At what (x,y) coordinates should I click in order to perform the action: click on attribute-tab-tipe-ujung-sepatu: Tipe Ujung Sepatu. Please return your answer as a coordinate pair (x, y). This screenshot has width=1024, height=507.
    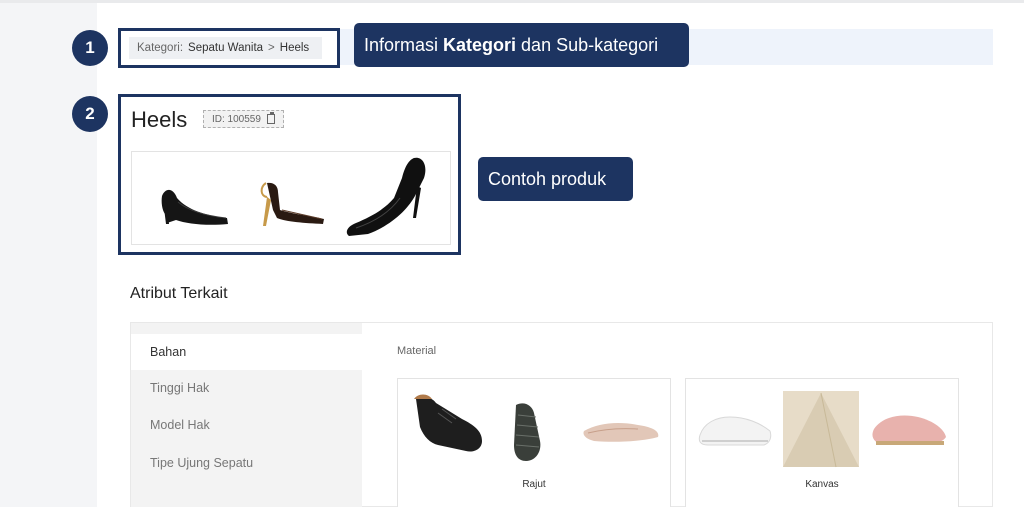
    Looking at the image, I should click on (246, 463).